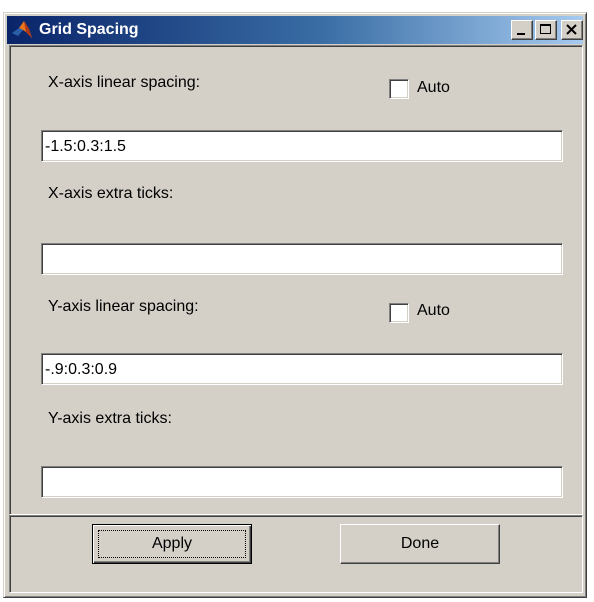 Image resolution: width=594 pixels, height=602 pixels. Describe the element at coordinates (420, 544) in the screenshot. I see `done-button: Done` at that location.